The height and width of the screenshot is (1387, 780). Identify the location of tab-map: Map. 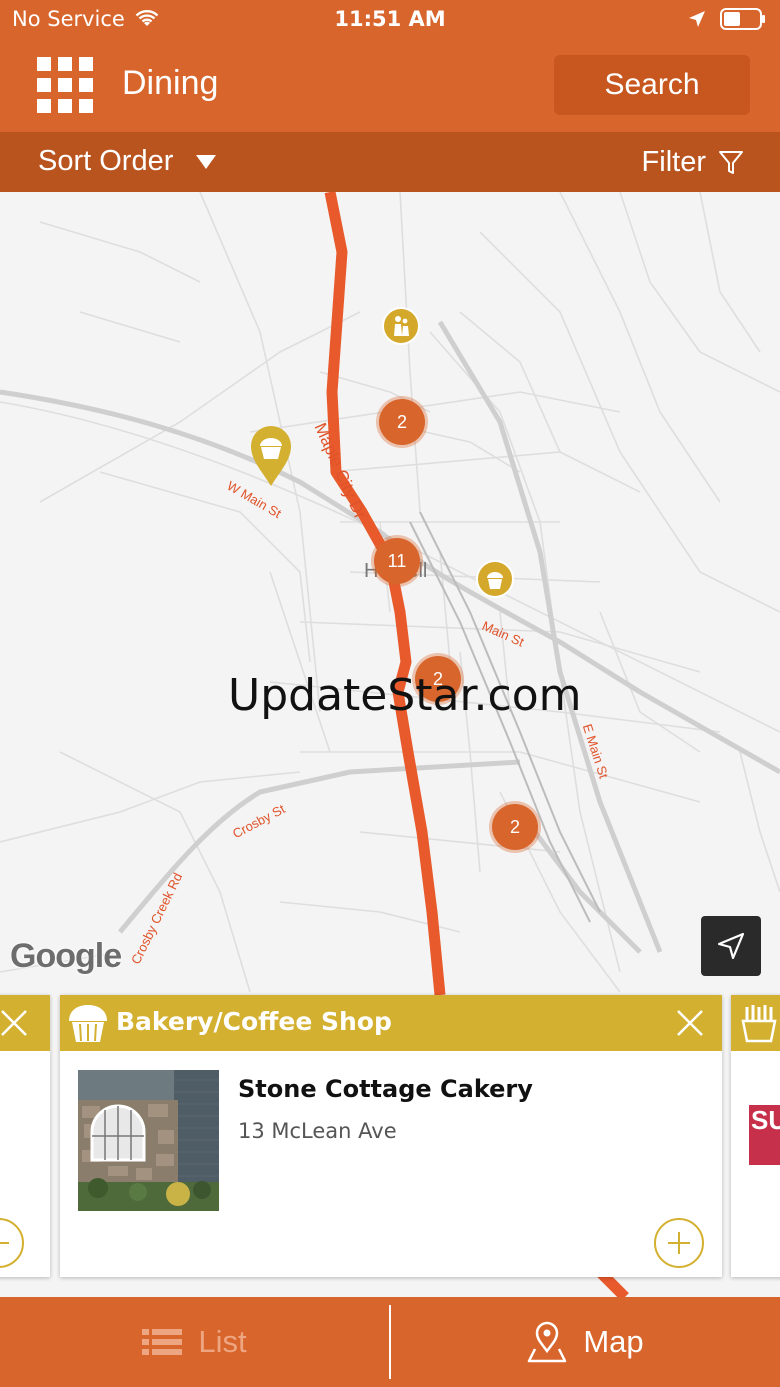
(585, 1342).